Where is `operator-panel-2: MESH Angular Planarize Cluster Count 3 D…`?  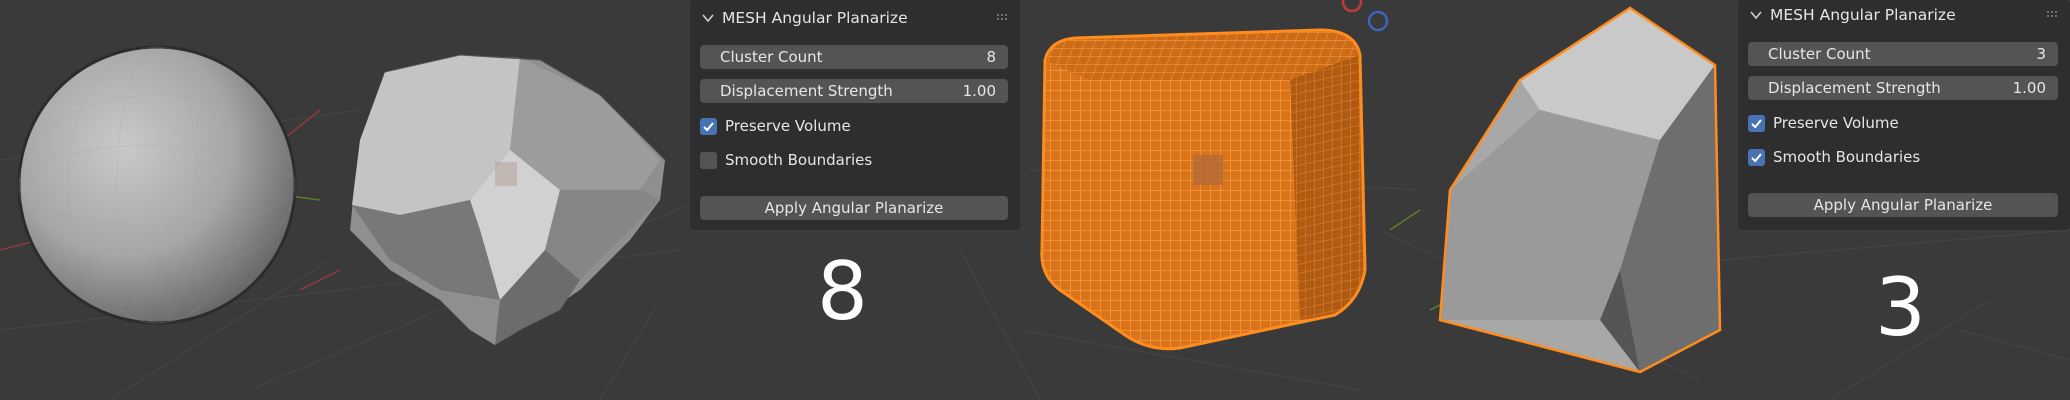 operator-panel-2: MESH Angular Planarize Cluster Count 3 D… is located at coordinates (1904, 115).